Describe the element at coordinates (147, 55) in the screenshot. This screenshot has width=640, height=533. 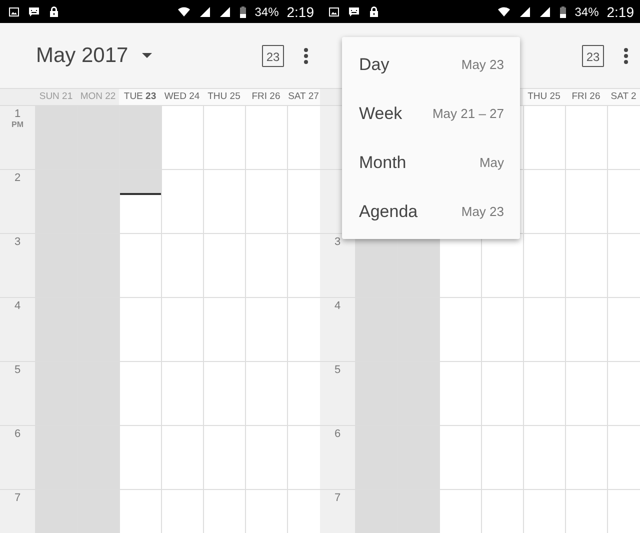
I see `dropdown-icon` at that location.